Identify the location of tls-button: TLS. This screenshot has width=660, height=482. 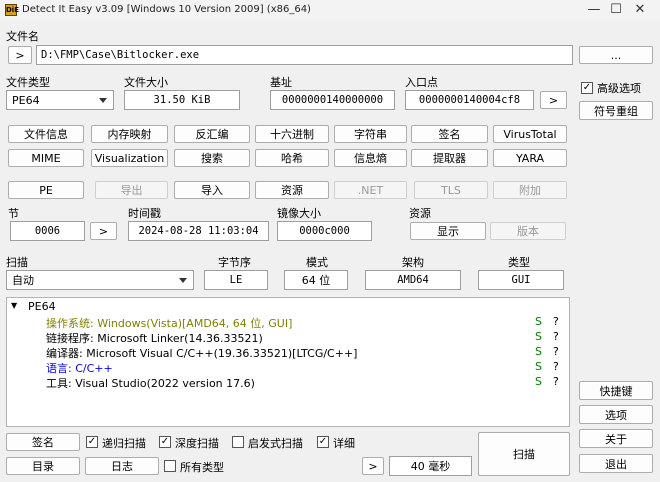
(451, 190).